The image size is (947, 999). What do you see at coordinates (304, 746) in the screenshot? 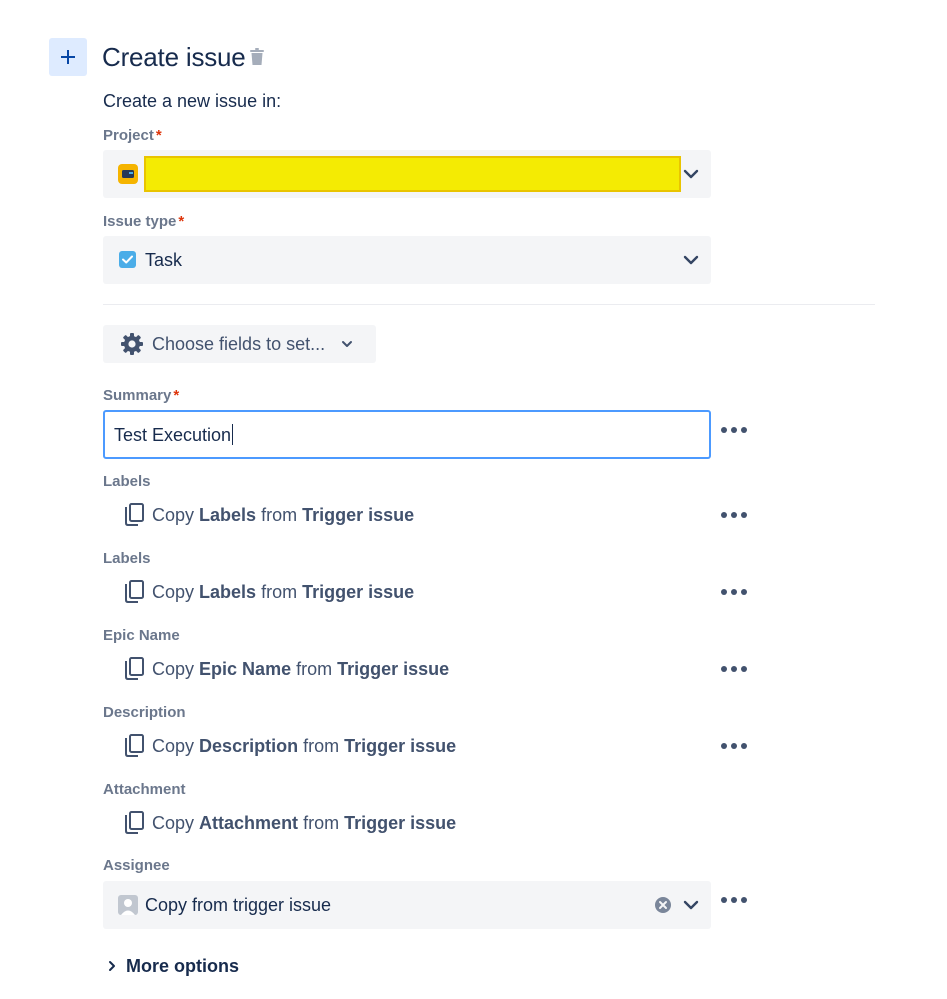
I see `copy-field-text: Copy Description from Trigger issue` at bounding box center [304, 746].